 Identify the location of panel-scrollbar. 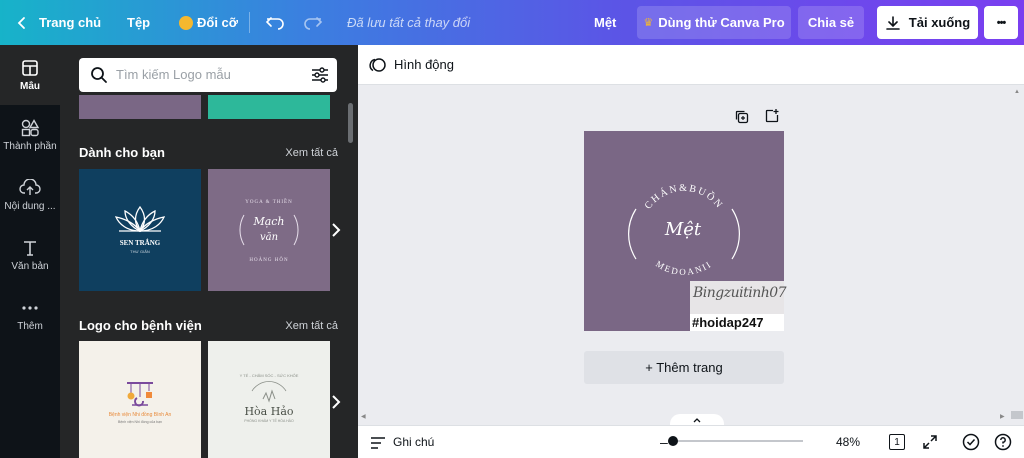
(350, 123).